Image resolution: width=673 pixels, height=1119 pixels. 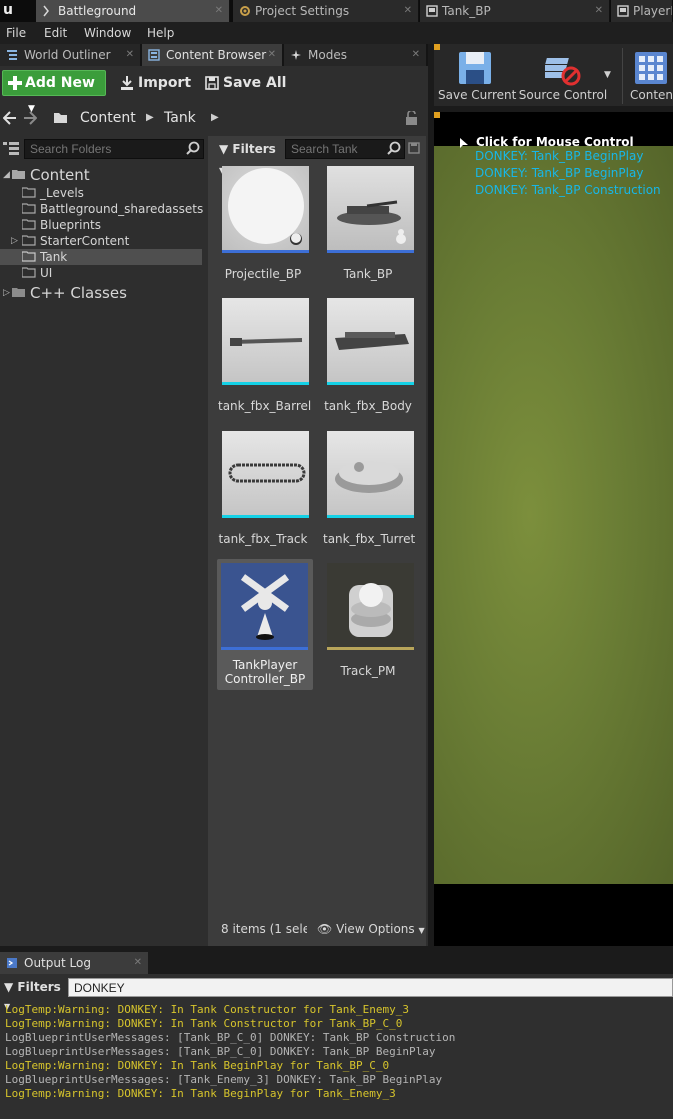 I want to click on add-new-button: Add New ▼, so click(x=54, y=92).